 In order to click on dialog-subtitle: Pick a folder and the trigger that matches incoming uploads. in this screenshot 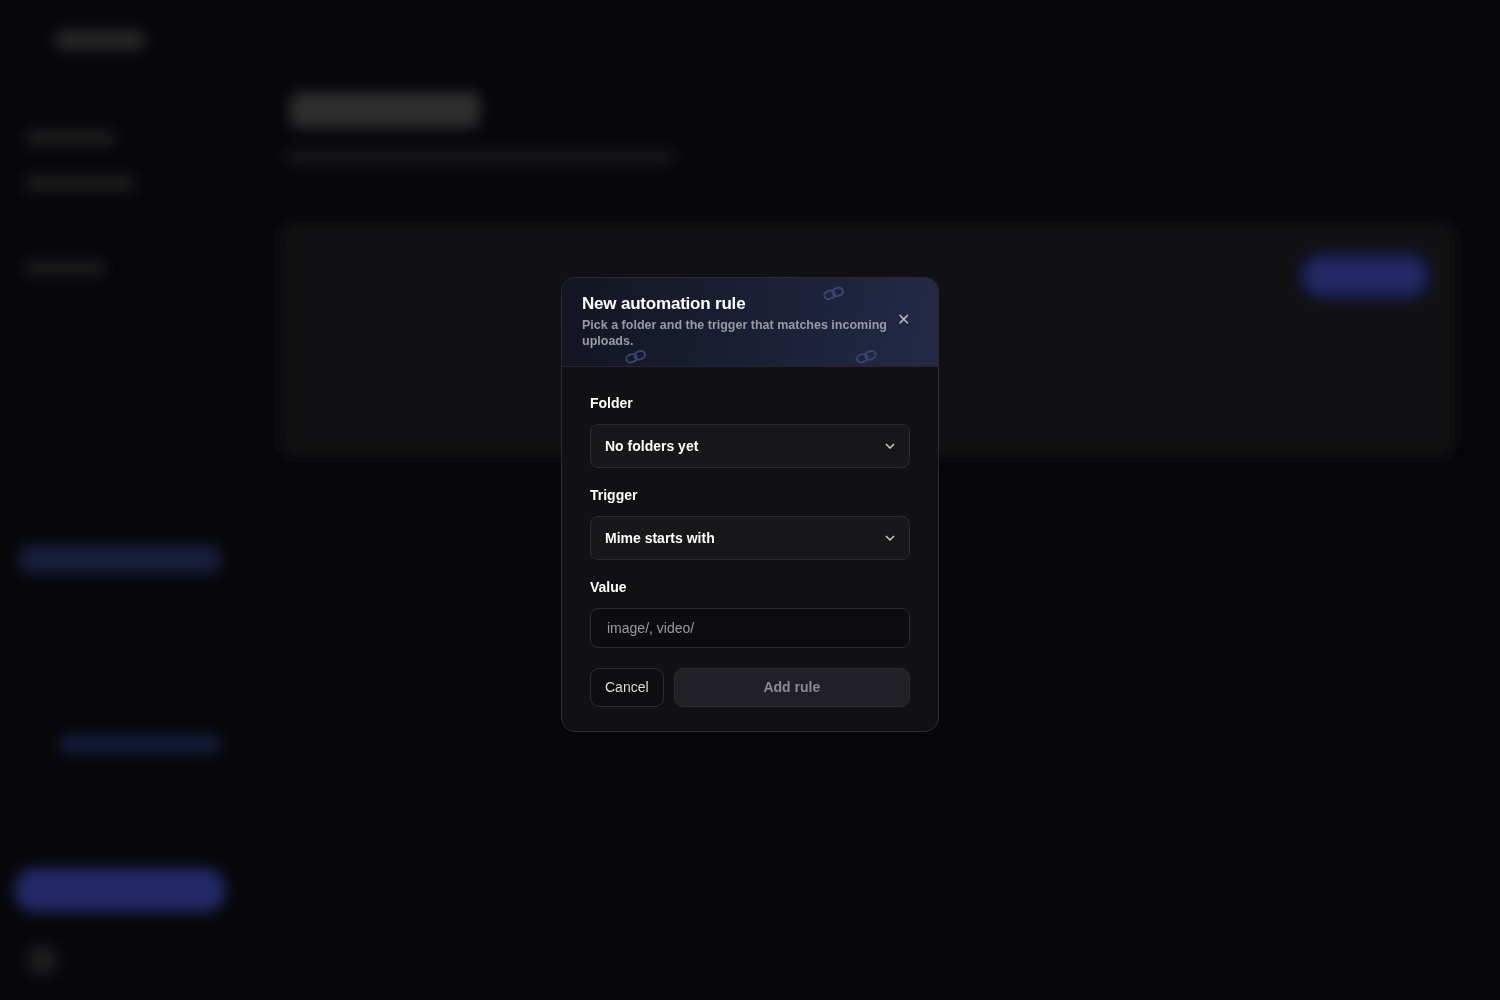, I will do `click(735, 333)`.